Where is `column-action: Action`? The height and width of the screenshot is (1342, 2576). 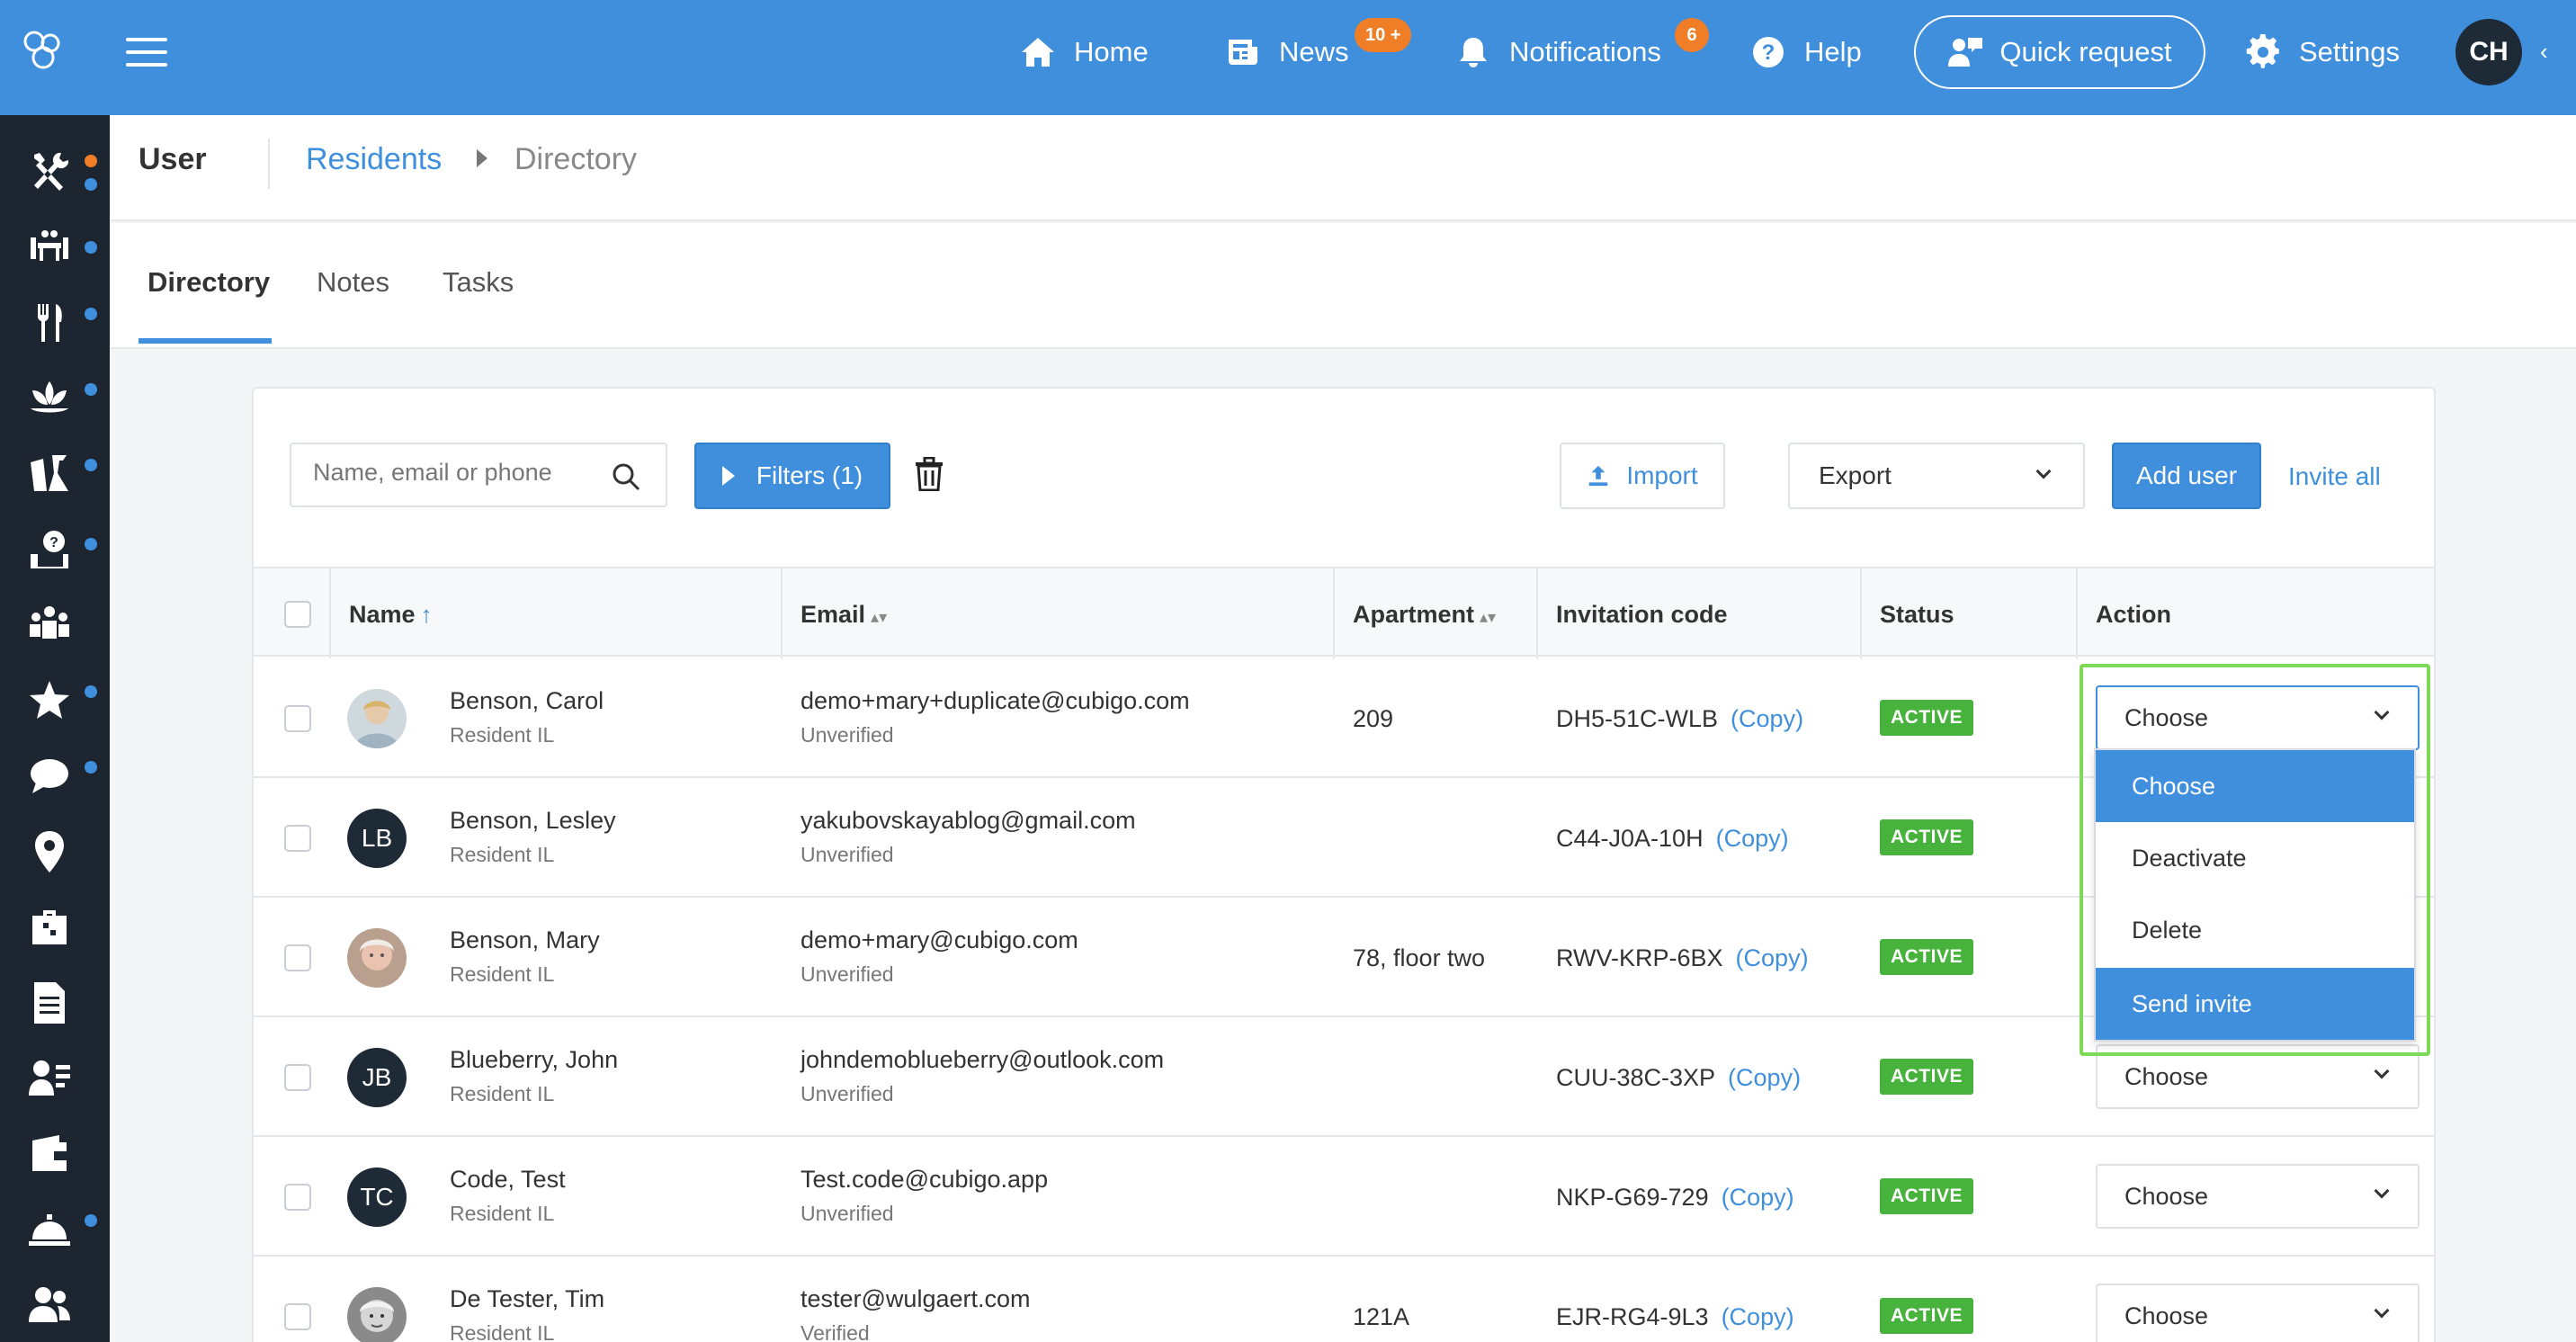 column-action: Action is located at coordinates (2133, 614).